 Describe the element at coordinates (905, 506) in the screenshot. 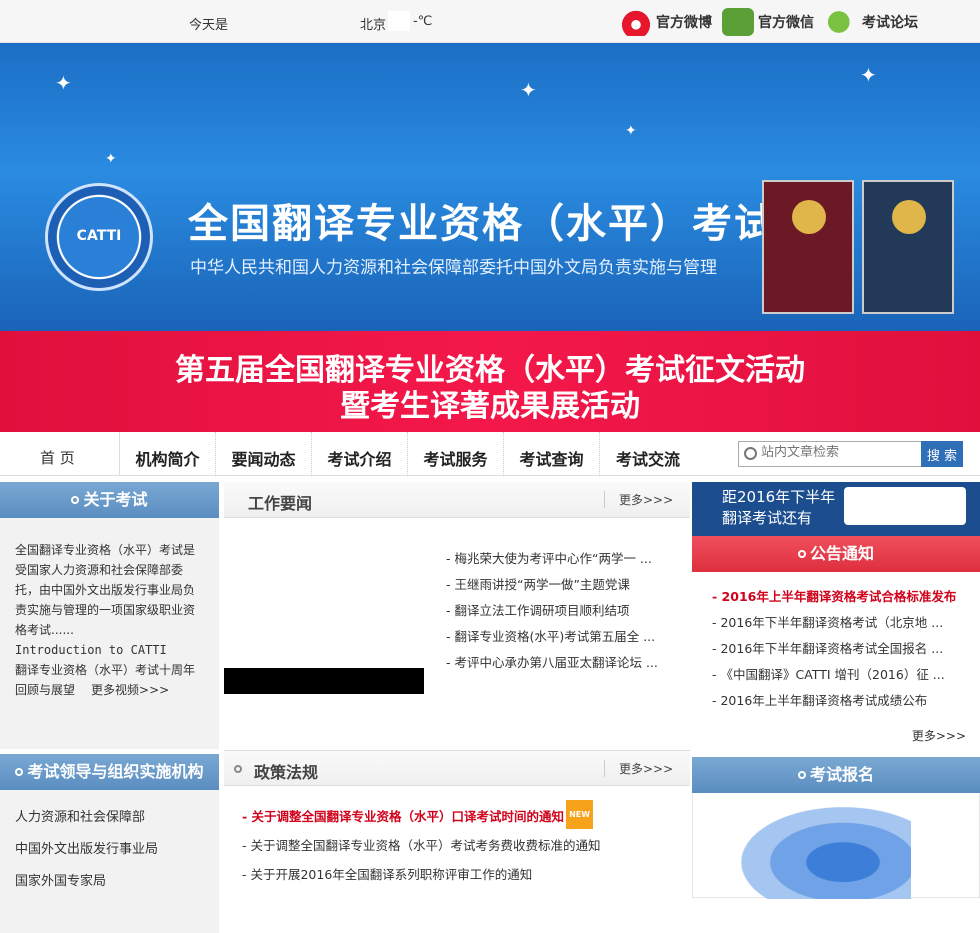

I see `countdown-days-box` at that location.